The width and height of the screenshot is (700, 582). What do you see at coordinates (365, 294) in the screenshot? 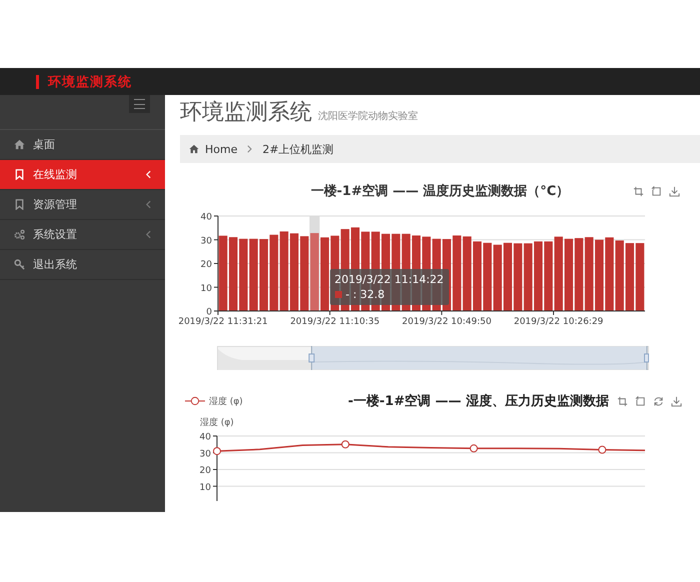
I see `tooltip-value: - : 32.8` at bounding box center [365, 294].